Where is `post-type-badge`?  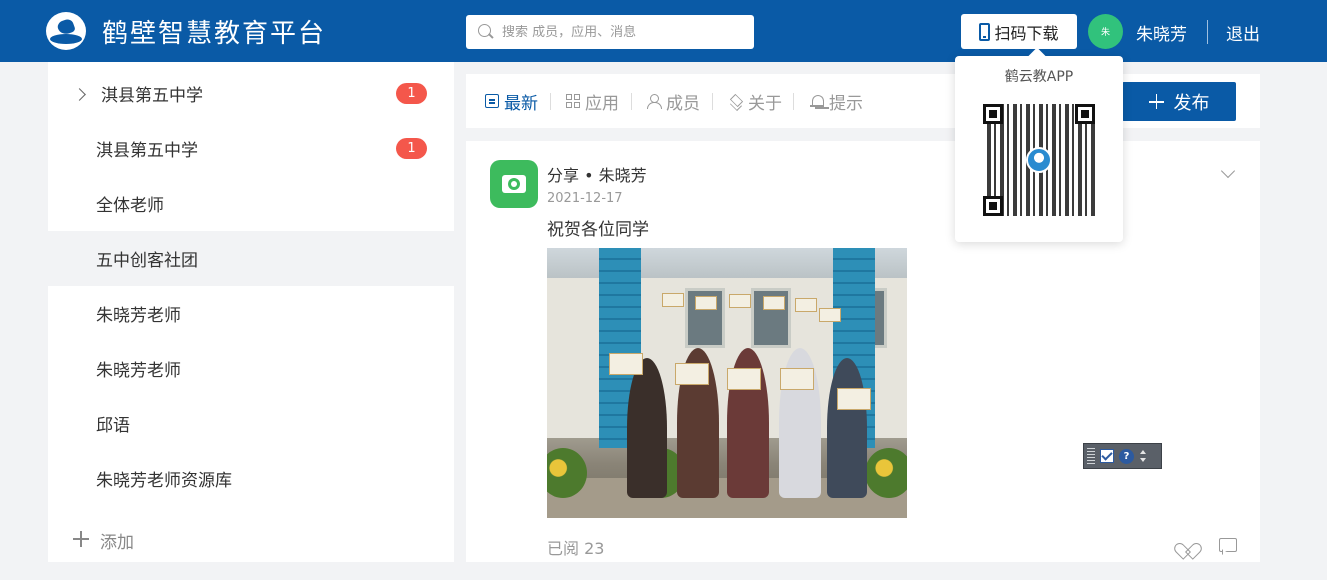 post-type-badge is located at coordinates (514, 184).